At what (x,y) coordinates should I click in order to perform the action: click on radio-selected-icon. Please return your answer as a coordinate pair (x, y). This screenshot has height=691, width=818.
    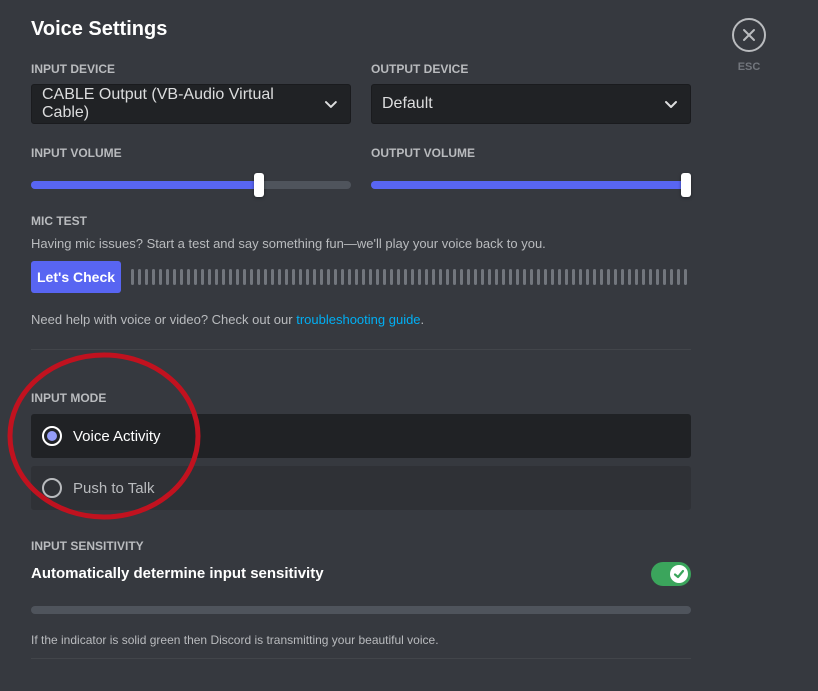
    Looking at the image, I should click on (52, 436).